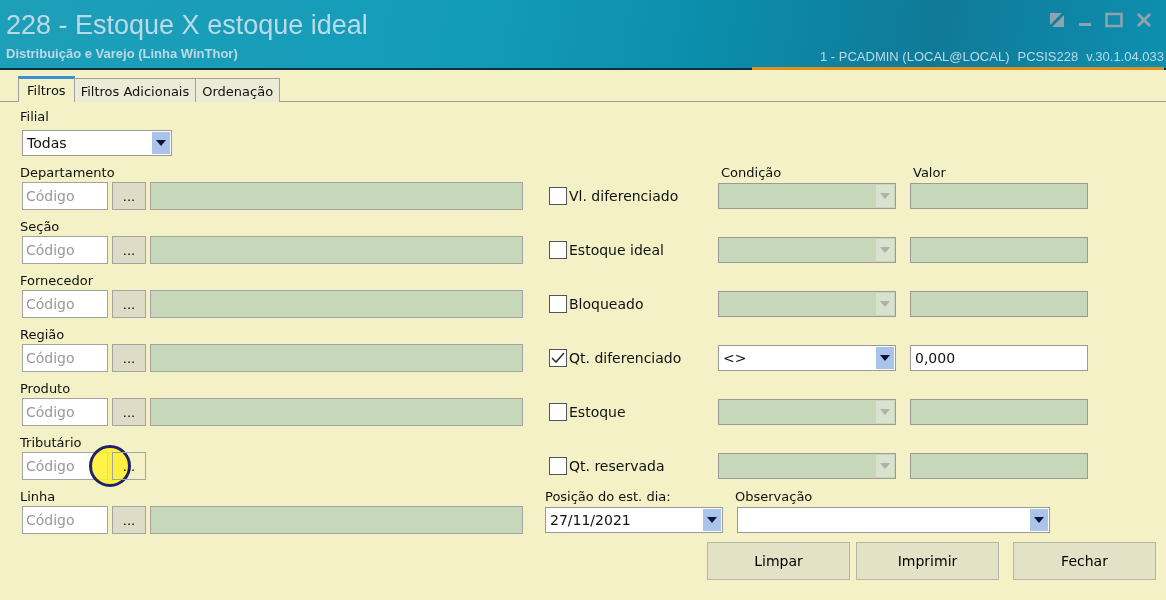  Describe the element at coordinates (46, 89) in the screenshot. I see `tab: Filtros` at that location.